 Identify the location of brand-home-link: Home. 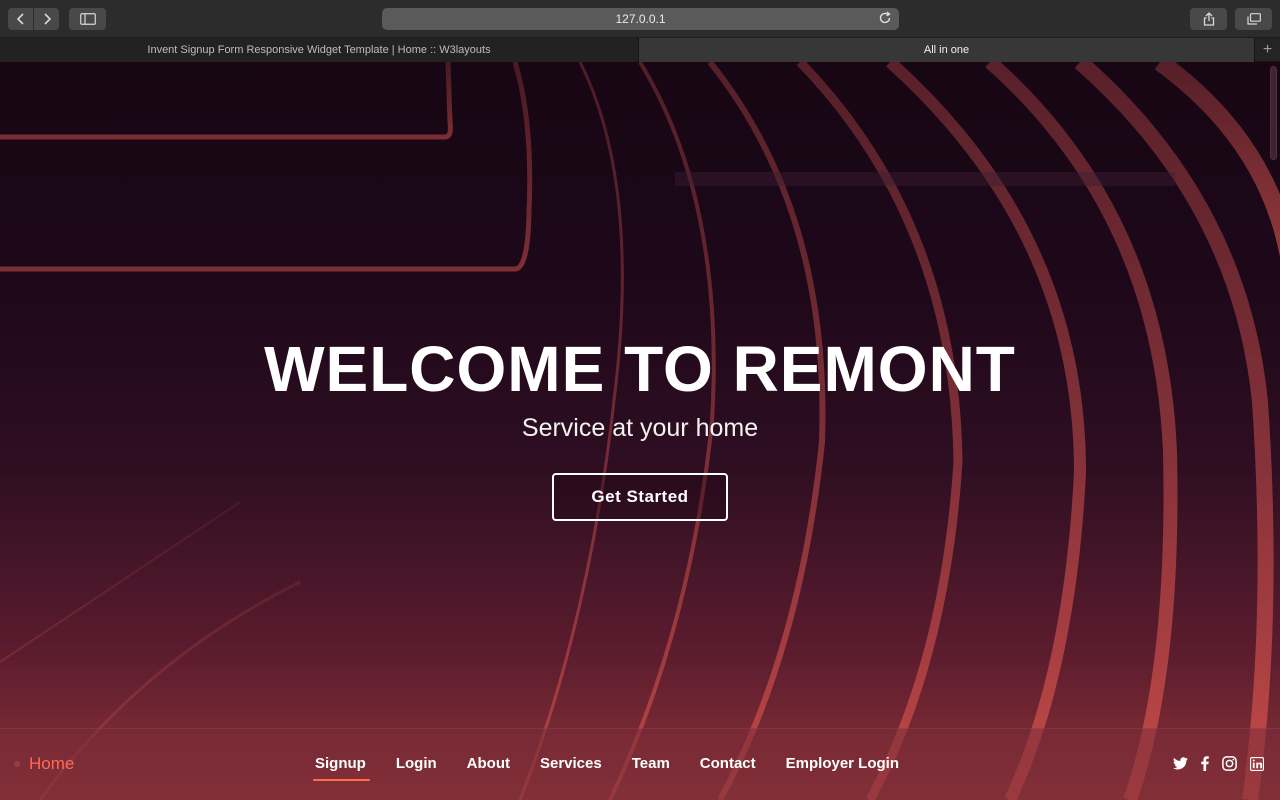
(44, 764).